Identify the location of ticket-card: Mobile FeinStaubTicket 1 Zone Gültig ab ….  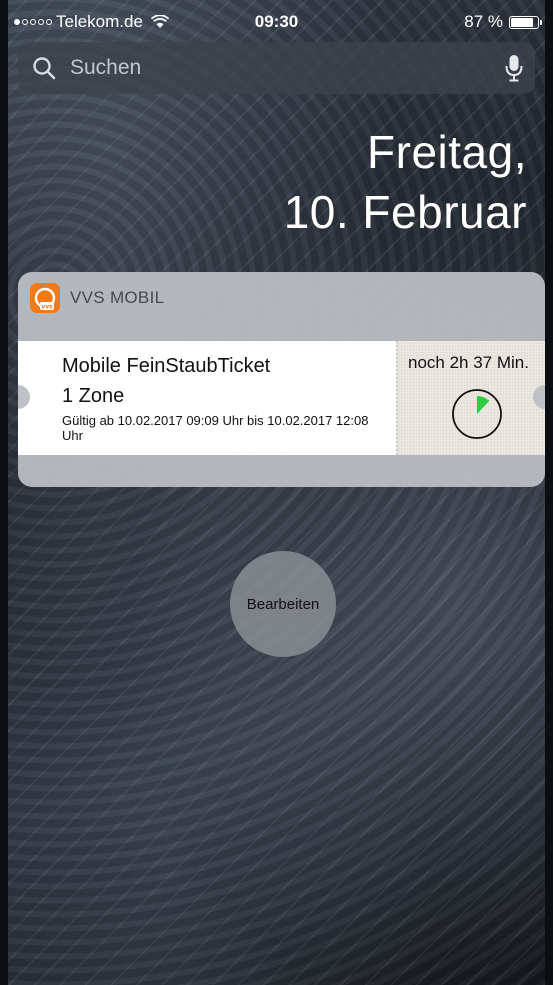
(281, 398).